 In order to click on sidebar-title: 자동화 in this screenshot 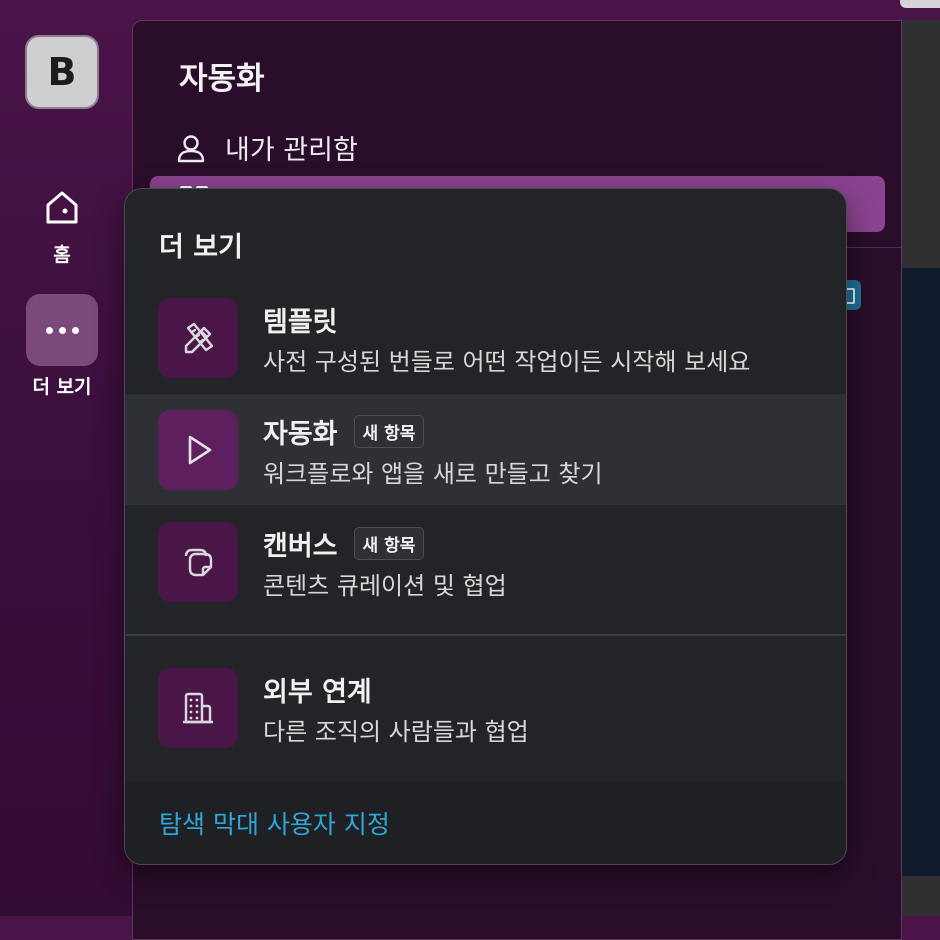, I will do `click(222, 79)`.